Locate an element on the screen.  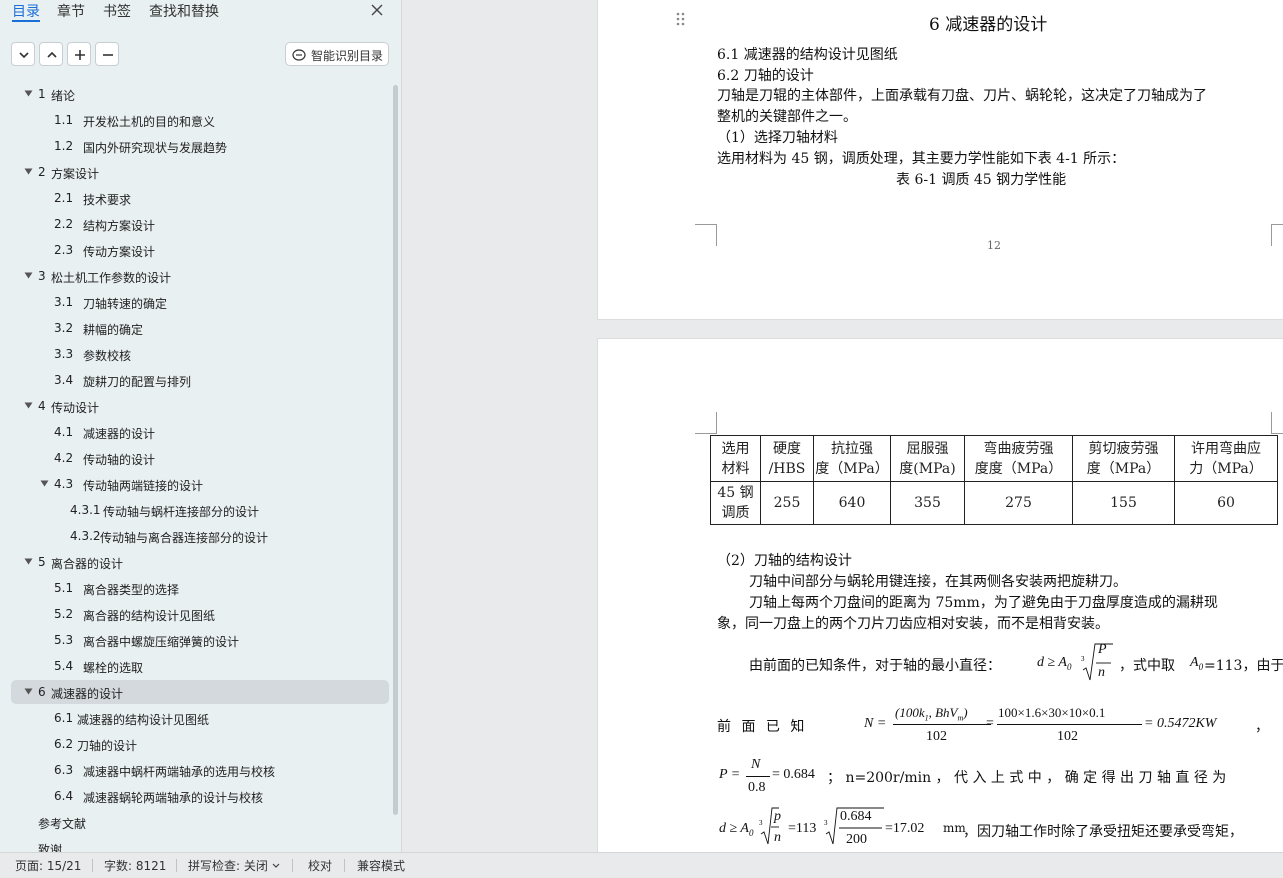
proofread-button: 校对 is located at coordinates (320, 865).